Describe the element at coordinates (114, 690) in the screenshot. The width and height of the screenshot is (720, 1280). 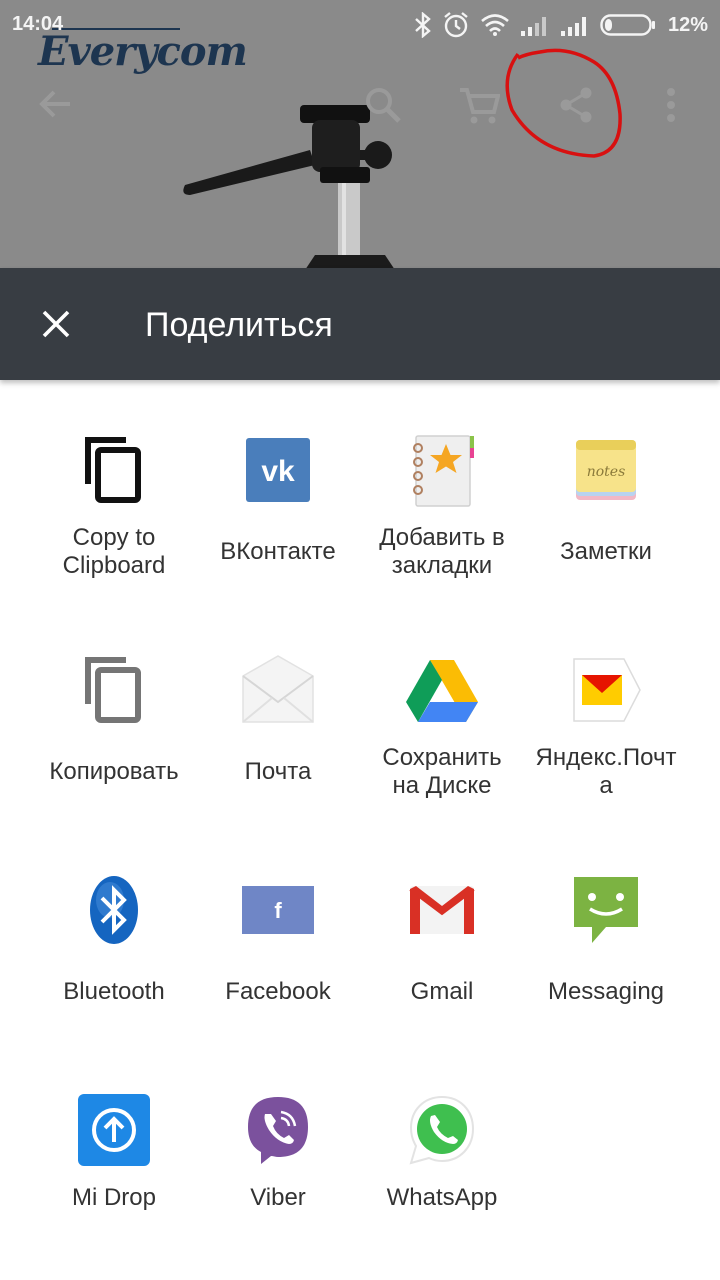
I see `copy-icon` at that location.